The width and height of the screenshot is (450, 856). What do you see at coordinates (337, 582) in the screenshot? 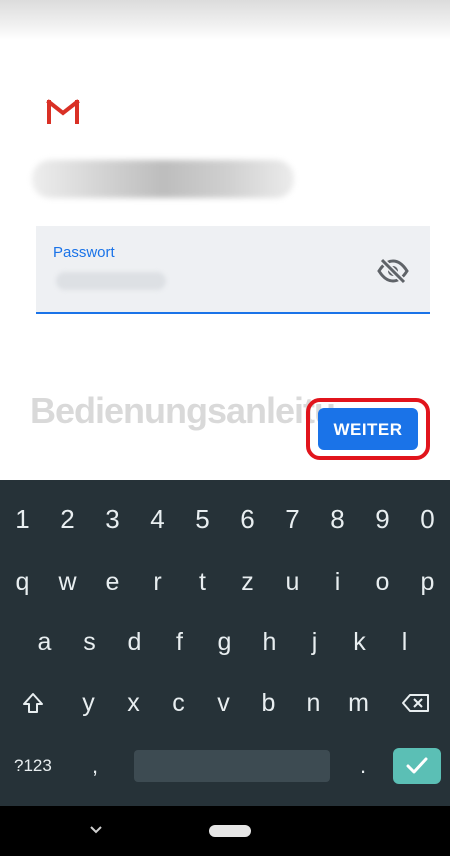
I see `key-i: i` at bounding box center [337, 582].